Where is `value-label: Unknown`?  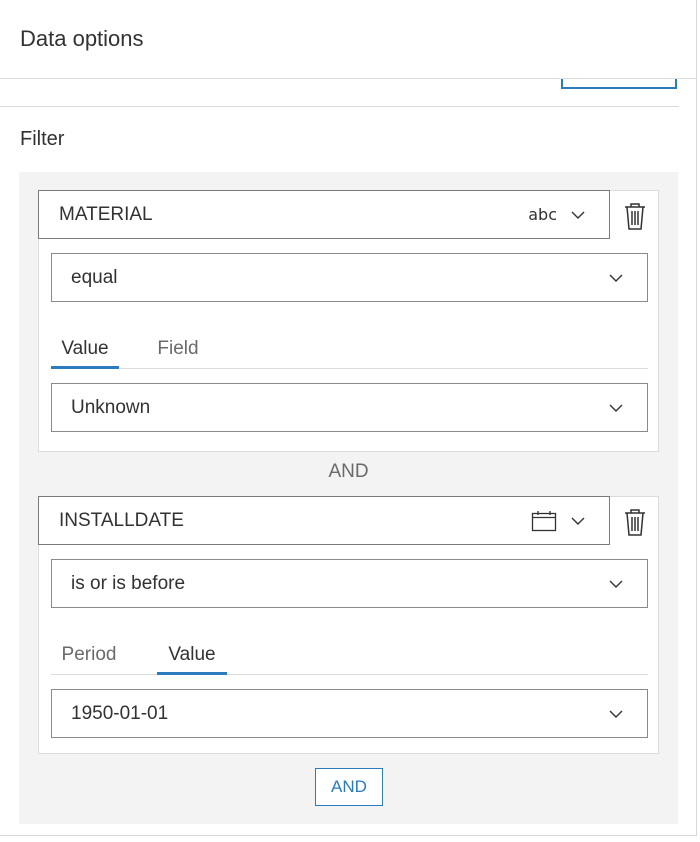
value-label: Unknown is located at coordinates (111, 407).